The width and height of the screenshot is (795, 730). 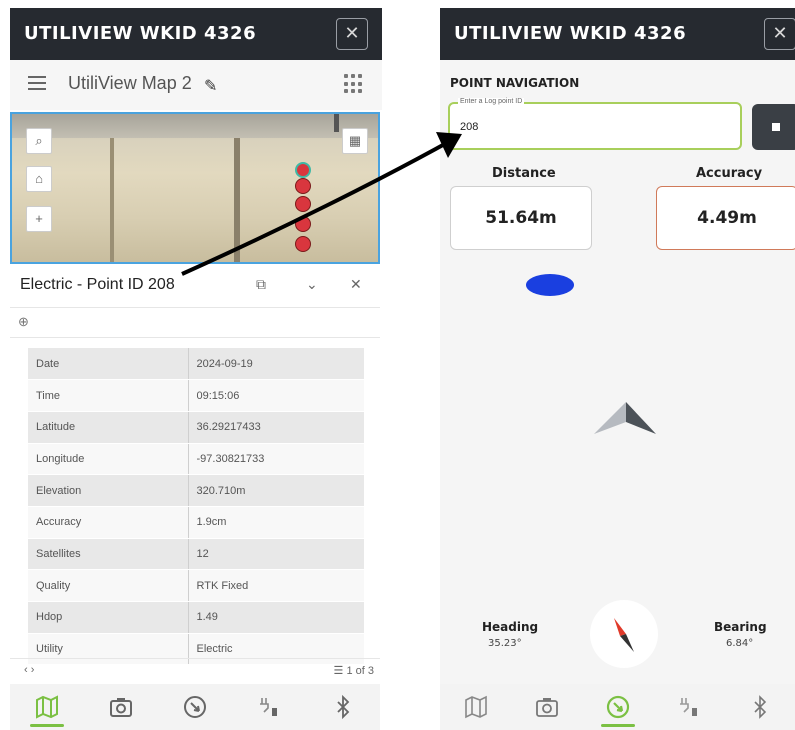 I want to click on camera-icon, so click(x=121, y=707).